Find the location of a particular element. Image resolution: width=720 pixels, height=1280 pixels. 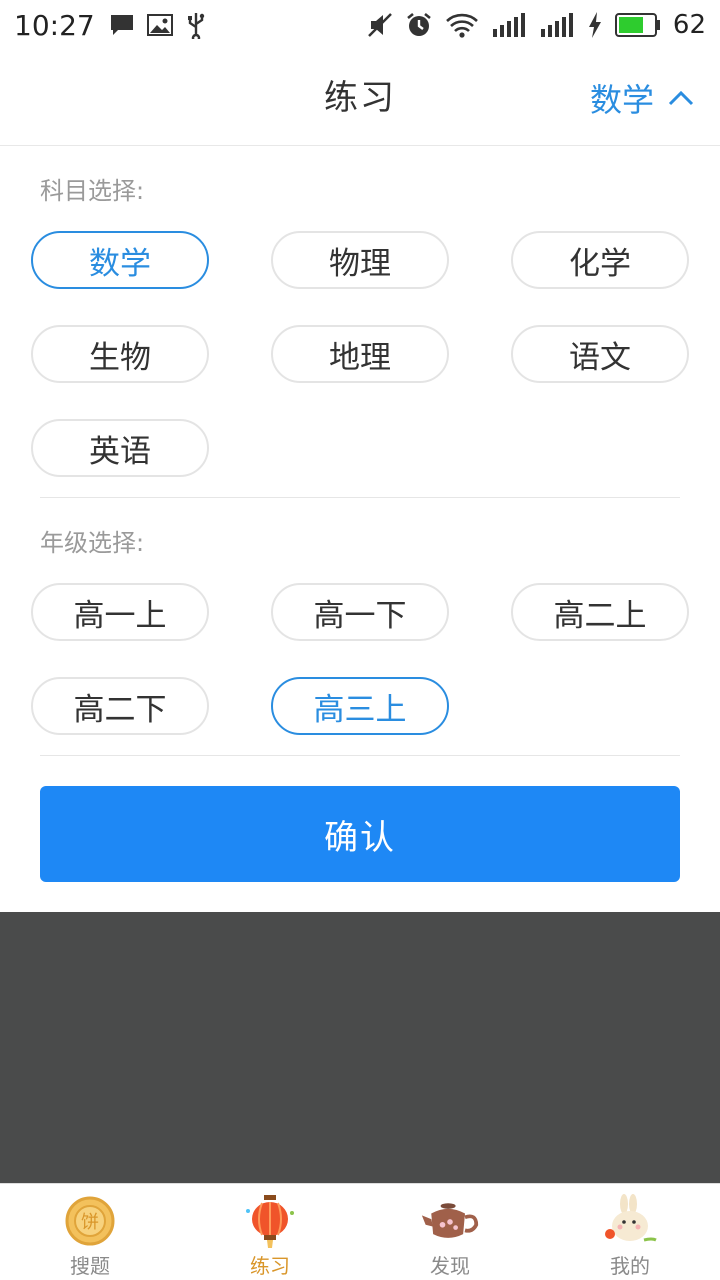

grade-chip: 高一下 is located at coordinates (360, 612).